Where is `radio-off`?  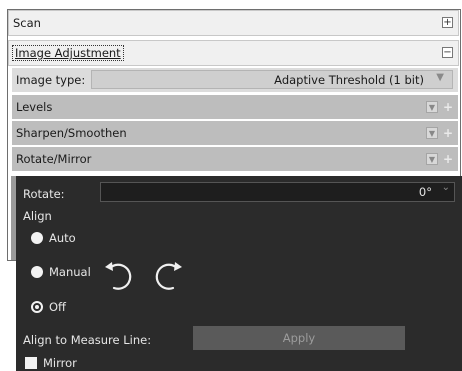 radio-off is located at coordinates (37, 307).